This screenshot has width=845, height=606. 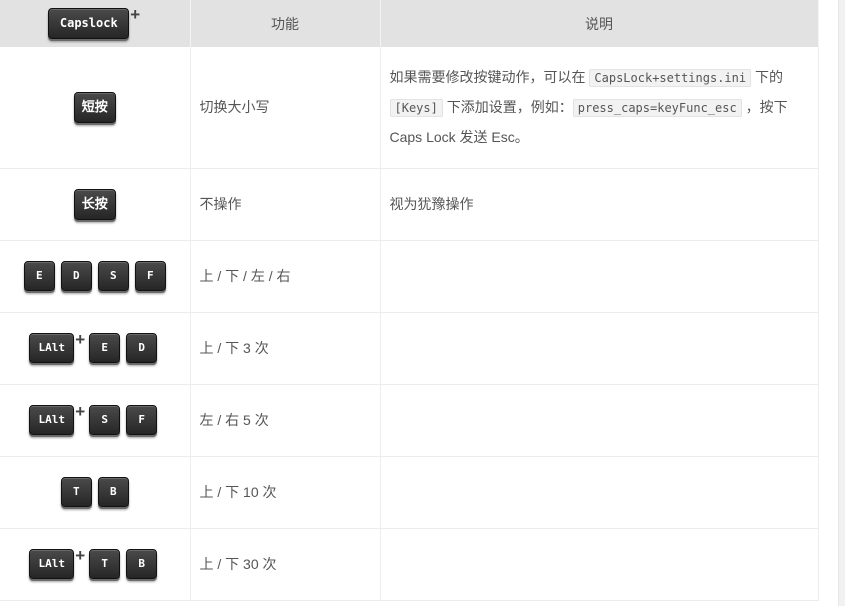 I want to click on key-cell: 短按, so click(x=95, y=108).